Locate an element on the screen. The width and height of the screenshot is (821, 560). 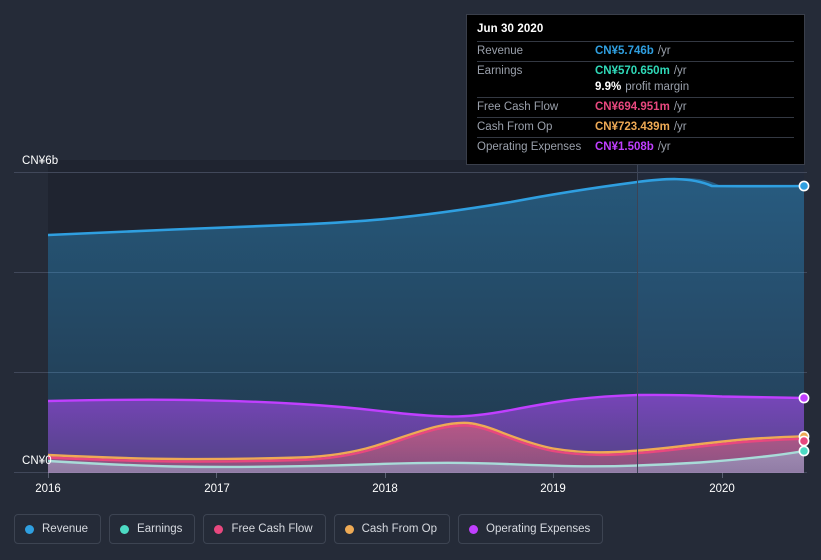
legend-dot-operating-expenses-icon is located at coordinates (474, 529).